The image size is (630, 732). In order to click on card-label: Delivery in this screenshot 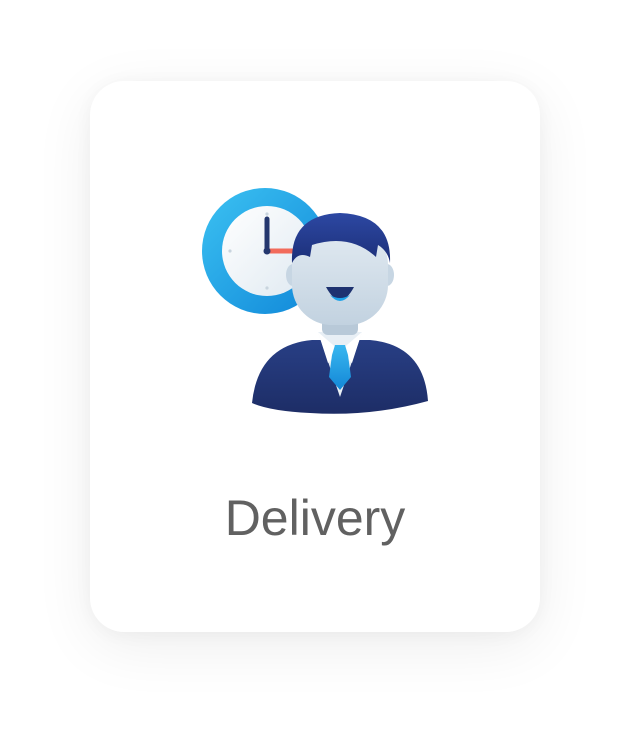, I will do `click(315, 518)`.